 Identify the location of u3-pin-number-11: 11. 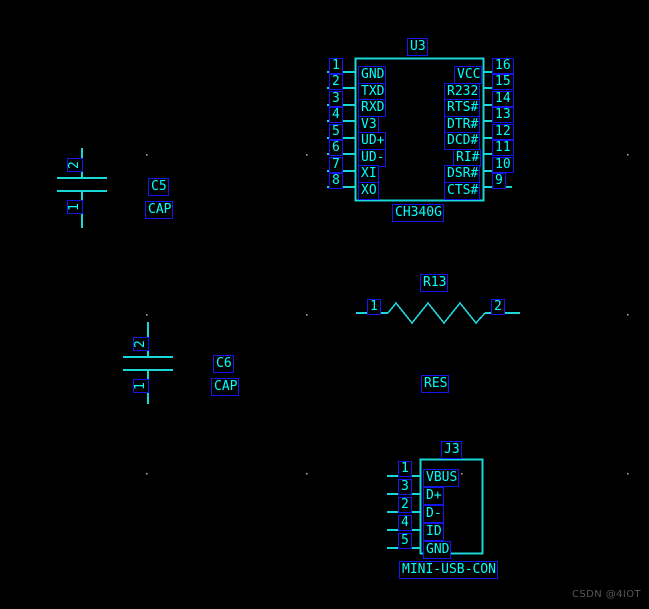
(503, 148).